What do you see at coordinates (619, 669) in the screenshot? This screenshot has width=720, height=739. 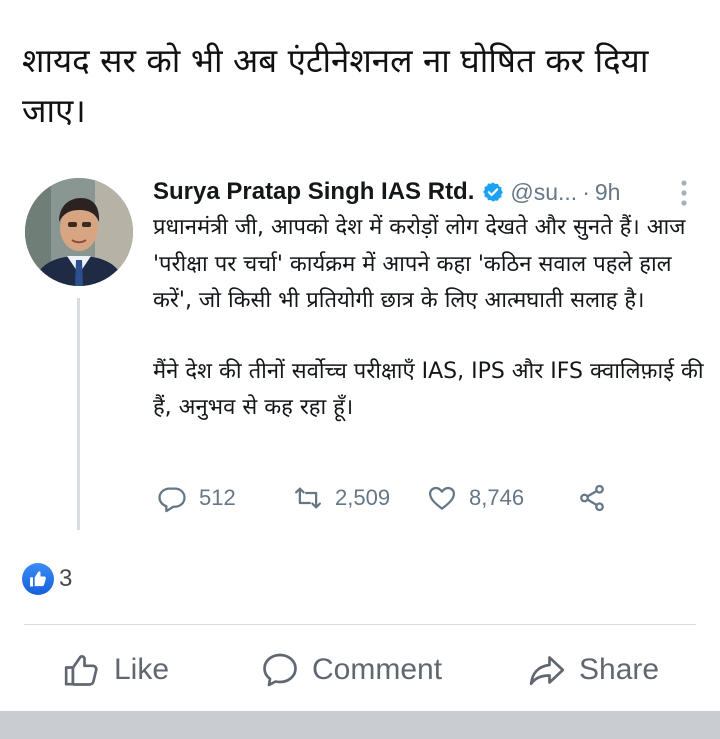 I see `share-label: Share` at bounding box center [619, 669].